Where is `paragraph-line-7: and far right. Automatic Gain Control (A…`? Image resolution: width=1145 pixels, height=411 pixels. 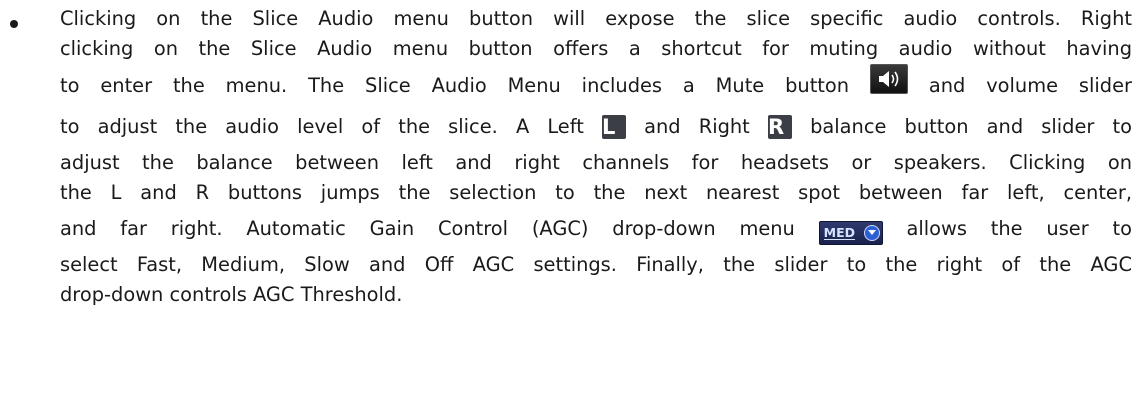 paragraph-line-7: and far right. Automatic Gain Control (A… is located at coordinates (596, 229).